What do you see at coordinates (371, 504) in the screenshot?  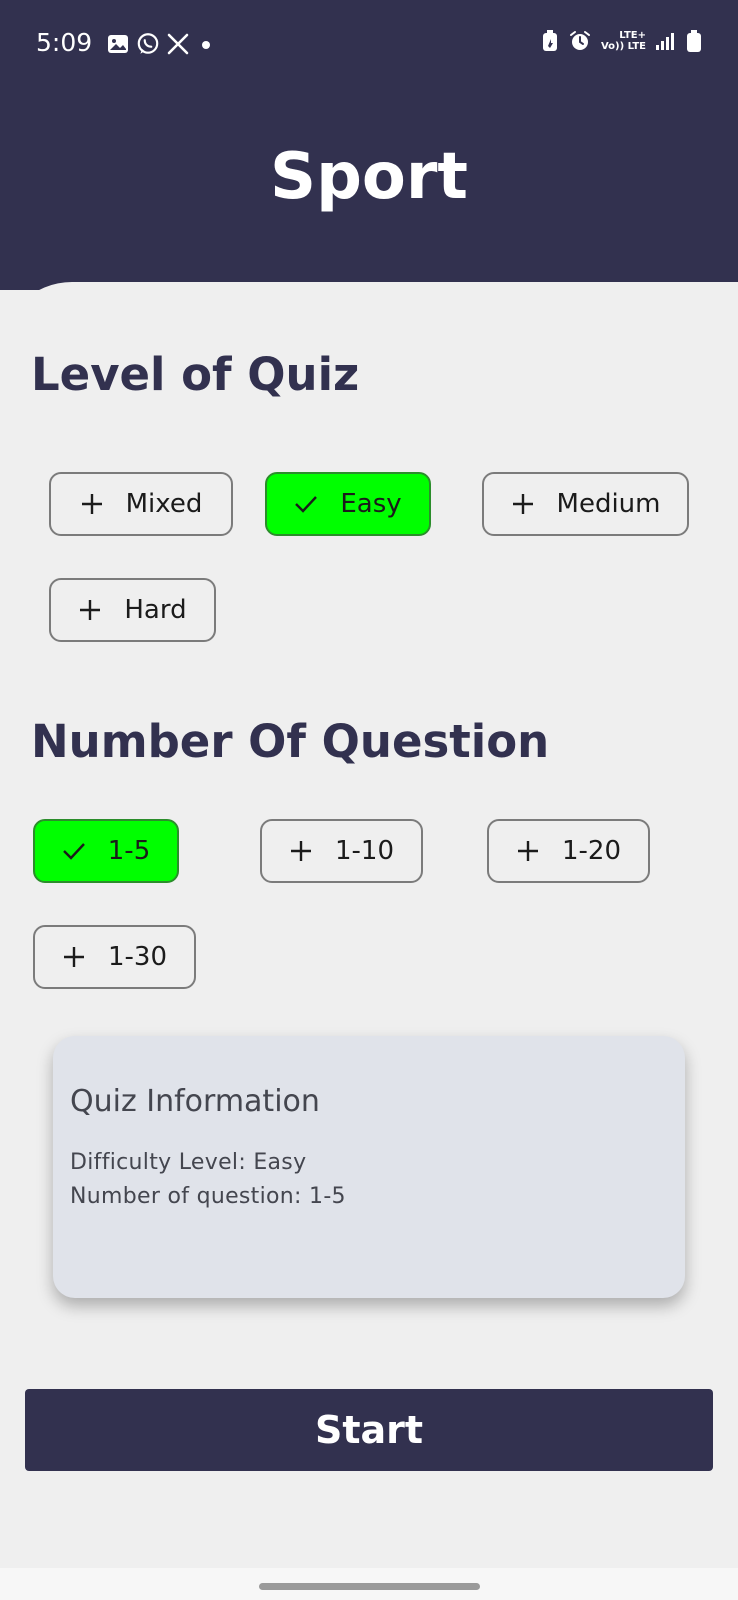 I see `chip-label: Easy` at bounding box center [371, 504].